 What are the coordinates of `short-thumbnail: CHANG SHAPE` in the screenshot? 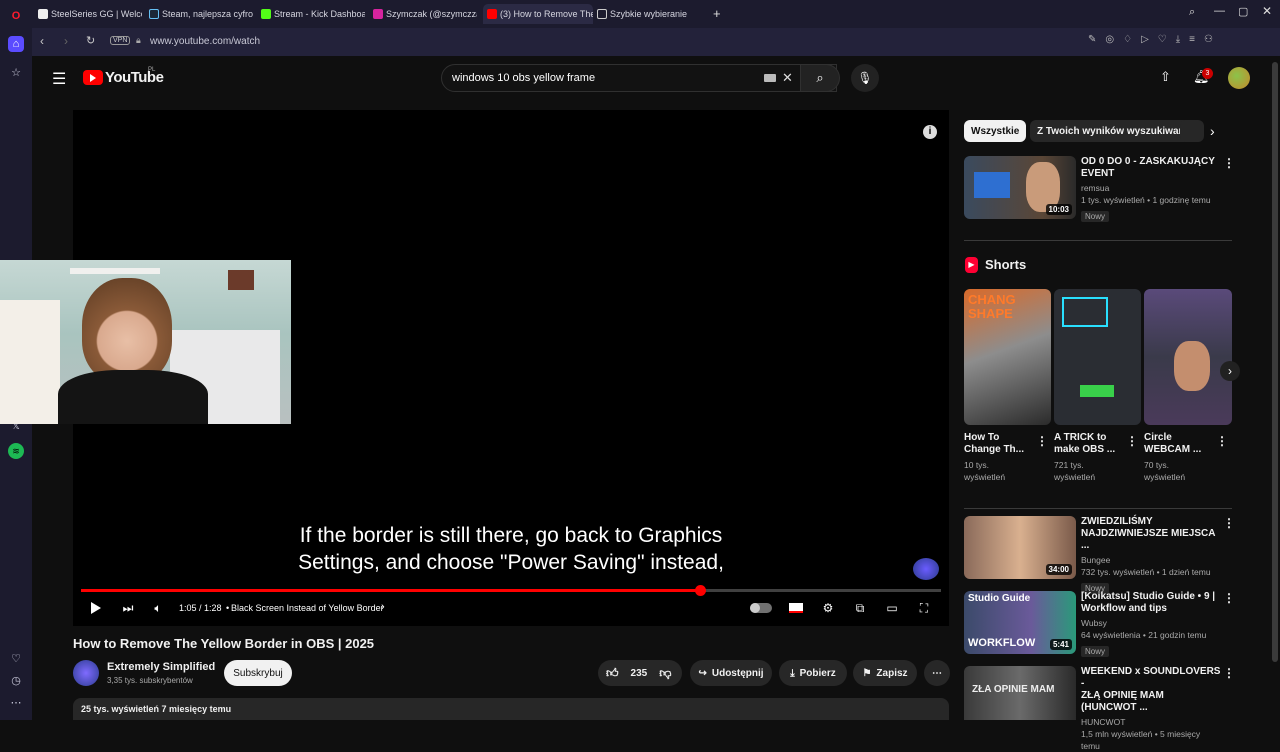 It's located at (1007, 357).